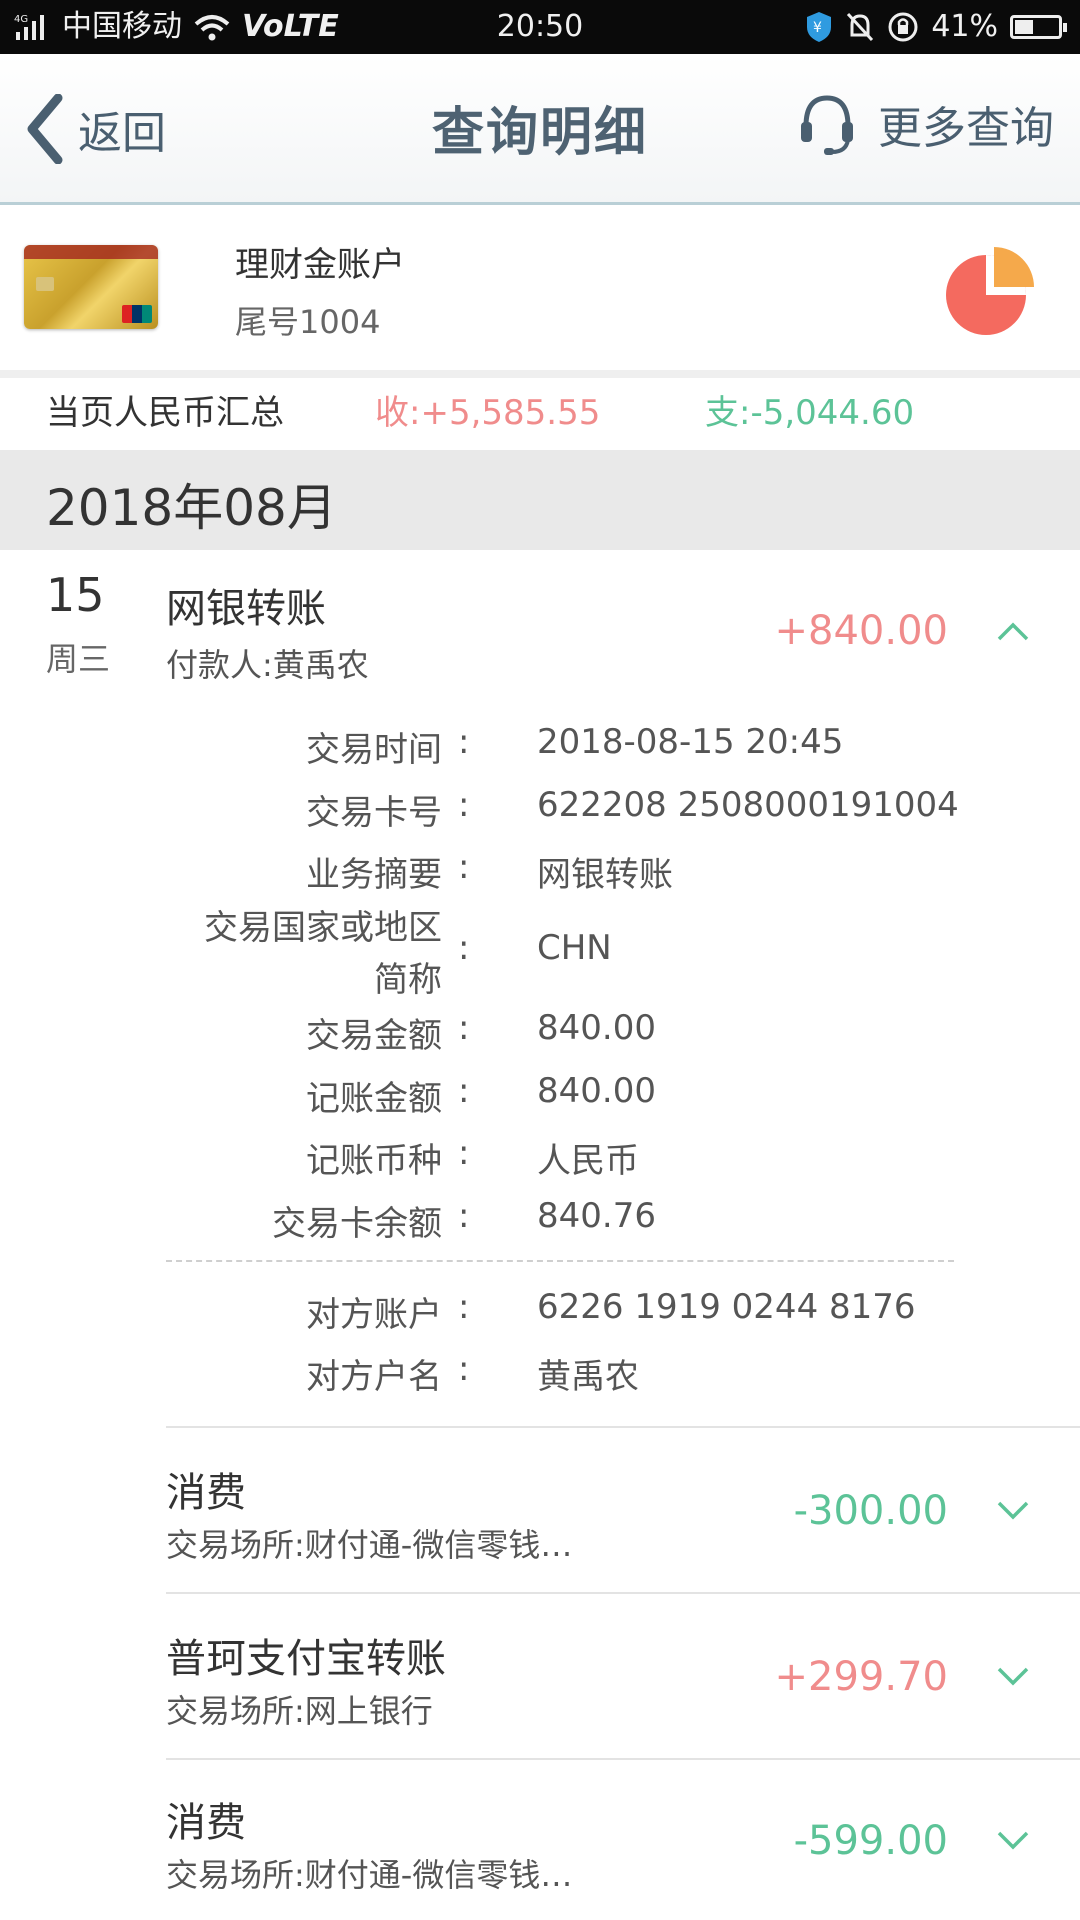 The width and height of the screenshot is (1080, 1920). I want to click on summary-expense: 支:-5,044.60, so click(810, 413).